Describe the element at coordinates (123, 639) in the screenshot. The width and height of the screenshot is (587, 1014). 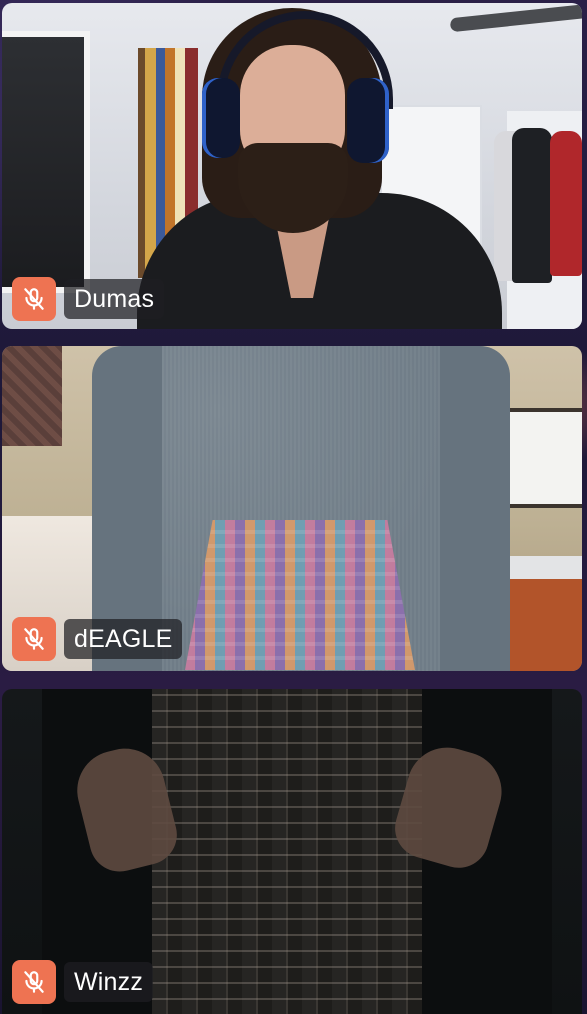
I see `participant-name: dEAGLE` at that location.